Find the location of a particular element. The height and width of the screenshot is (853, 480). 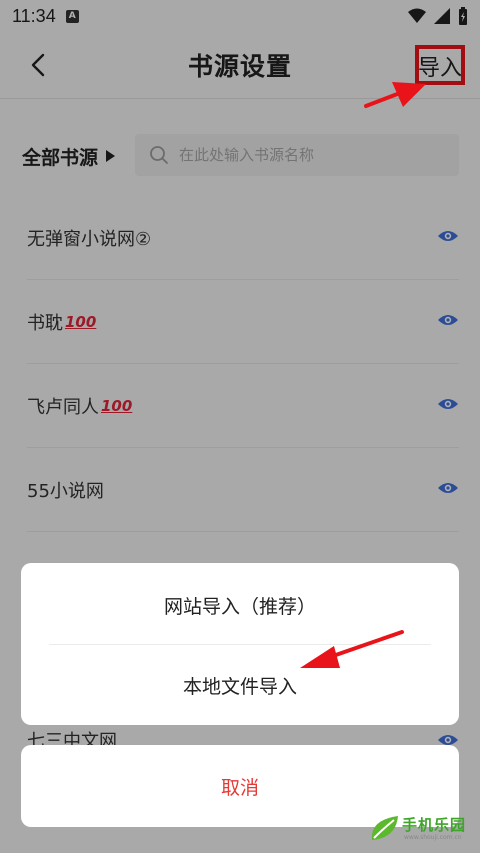

leaf-logo-icon is located at coordinates (384, 828).